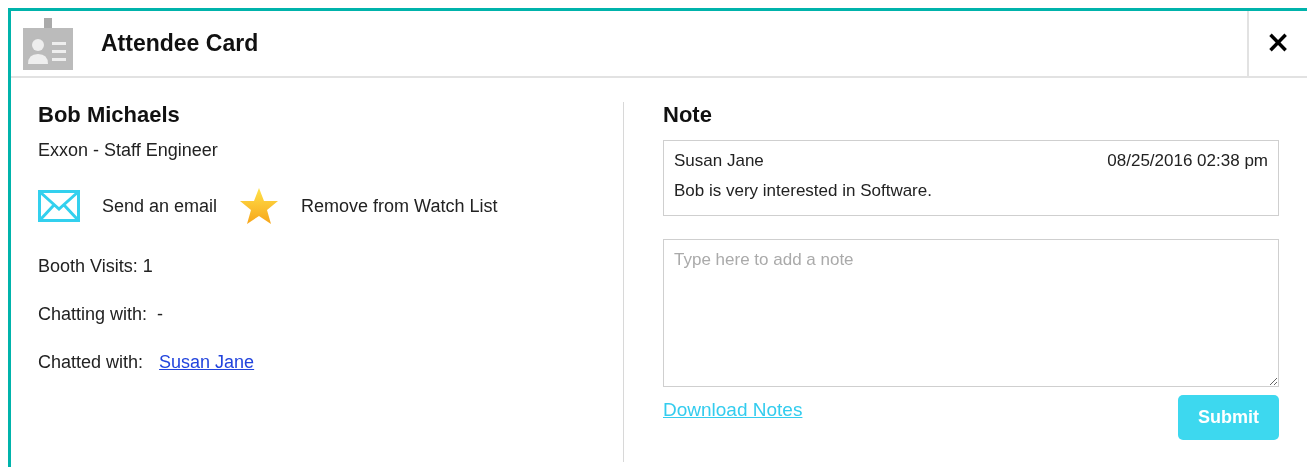 This screenshot has width=1307, height=467. What do you see at coordinates (180, 43) in the screenshot?
I see `window-title: Attendee Card` at bounding box center [180, 43].